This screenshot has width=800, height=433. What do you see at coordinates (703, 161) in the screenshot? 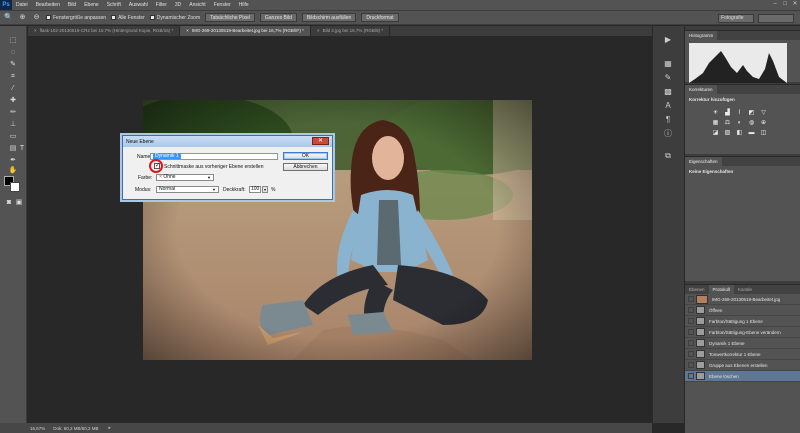
I see `tab-properties: Eigenschaften` at bounding box center [703, 161].